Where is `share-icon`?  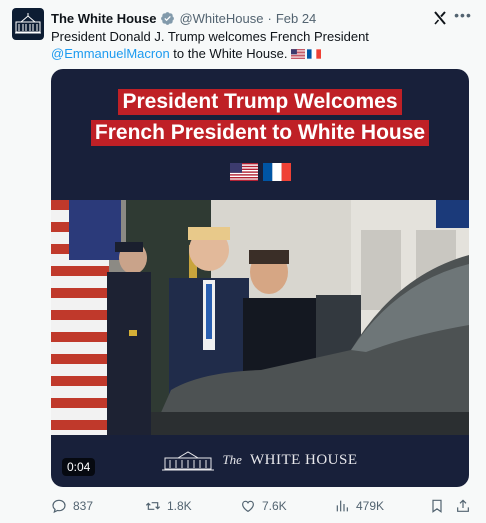 share-icon is located at coordinates (463, 505).